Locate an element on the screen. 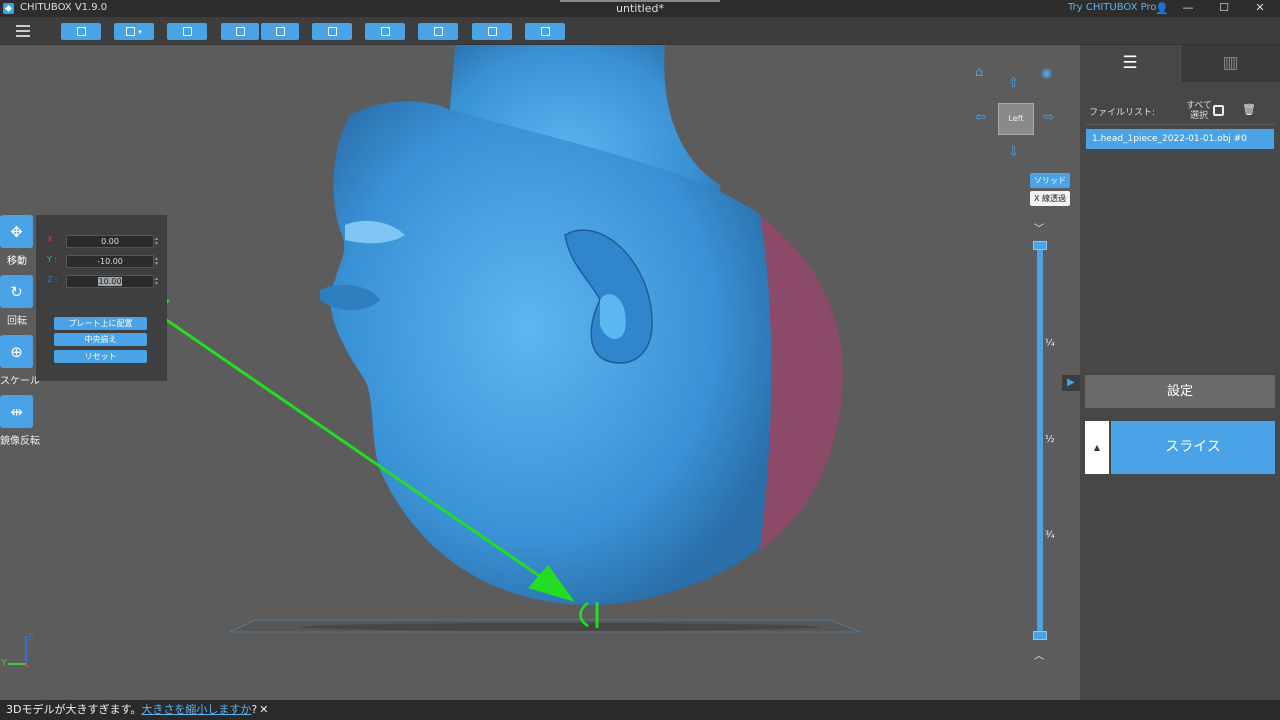  mirror-icon: ⇹ is located at coordinates (16, 411).